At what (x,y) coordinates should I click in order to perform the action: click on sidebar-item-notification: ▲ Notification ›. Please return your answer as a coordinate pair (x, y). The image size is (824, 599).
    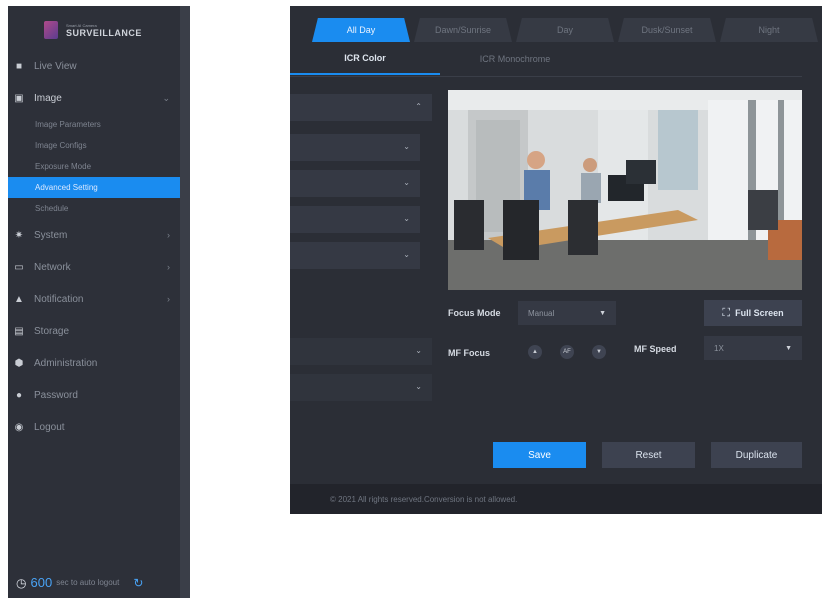
    Looking at the image, I should click on (94, 299).